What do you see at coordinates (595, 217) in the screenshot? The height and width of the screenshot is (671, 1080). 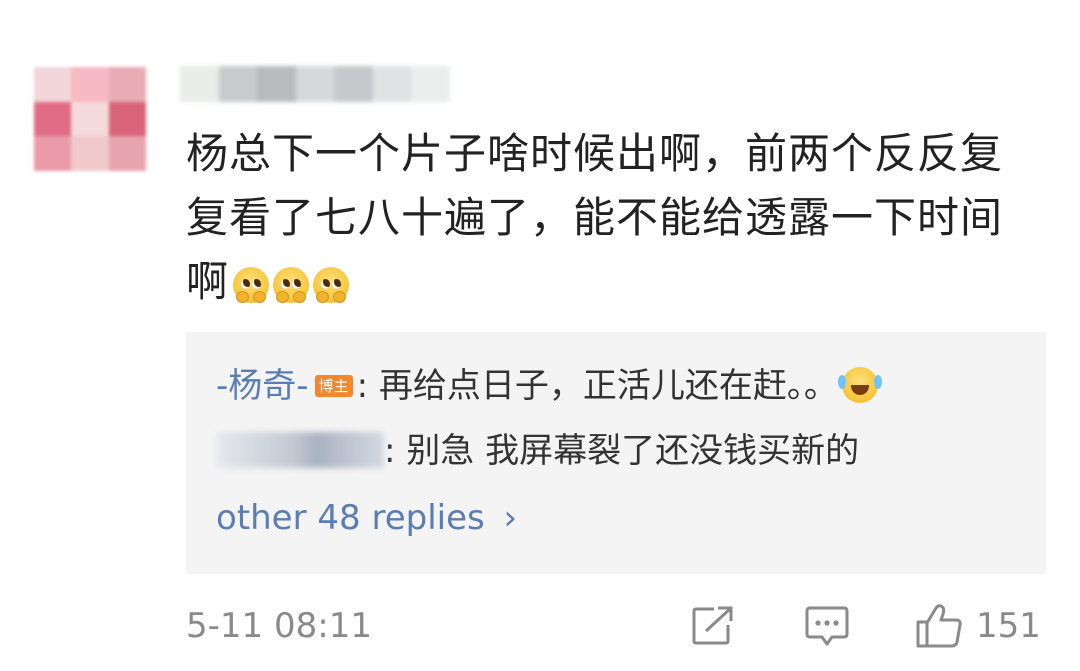 I see `comment-line: 复看了七八十遍了，能不能给透露一下时间` at bounding box center [595, 217].